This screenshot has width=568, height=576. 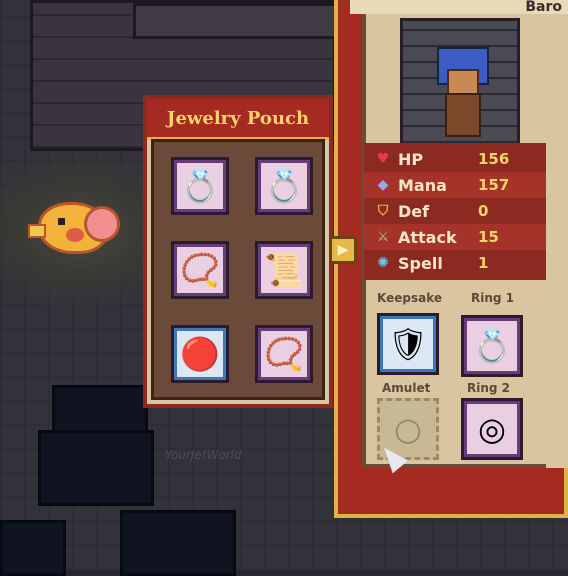 What do you see at coordinates (493, 298) in the screenshot?
I see `ring1-label: Ring 1` at bounding box center [493, 298].